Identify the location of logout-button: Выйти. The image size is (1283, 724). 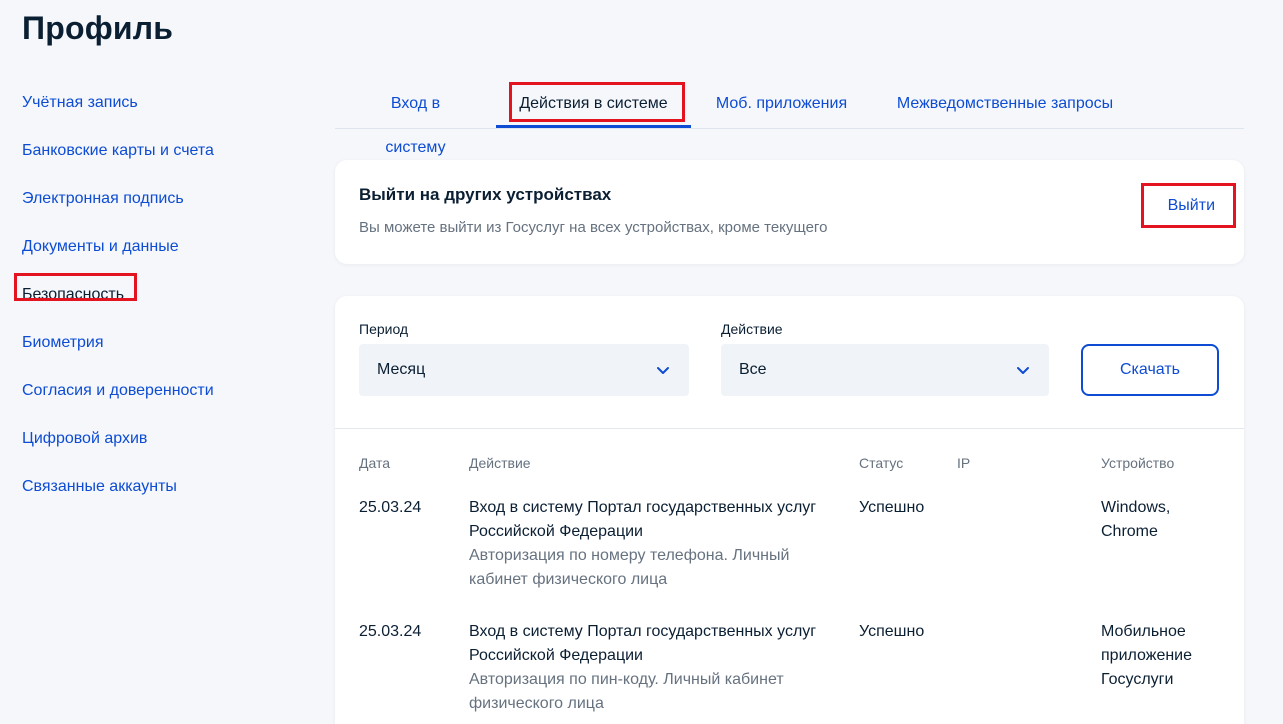
(1188, 205).